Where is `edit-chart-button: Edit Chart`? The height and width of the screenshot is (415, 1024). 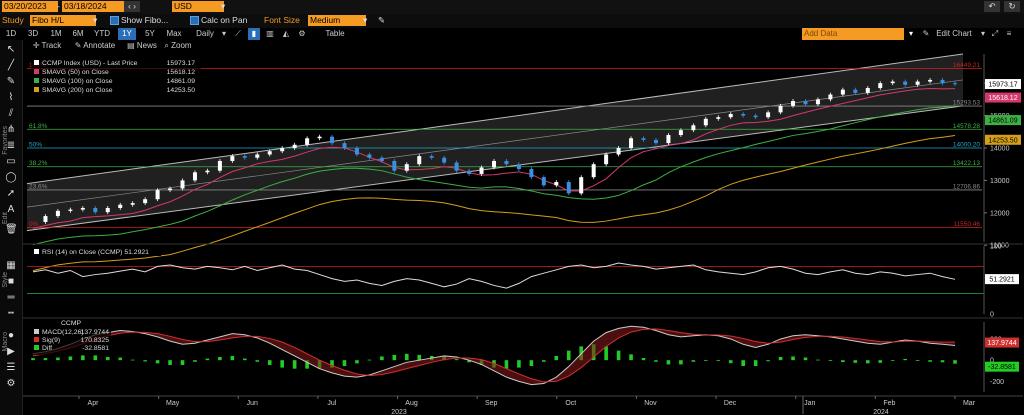
edit-chart-button: Edit Chart is located at coordinates (954, 34).